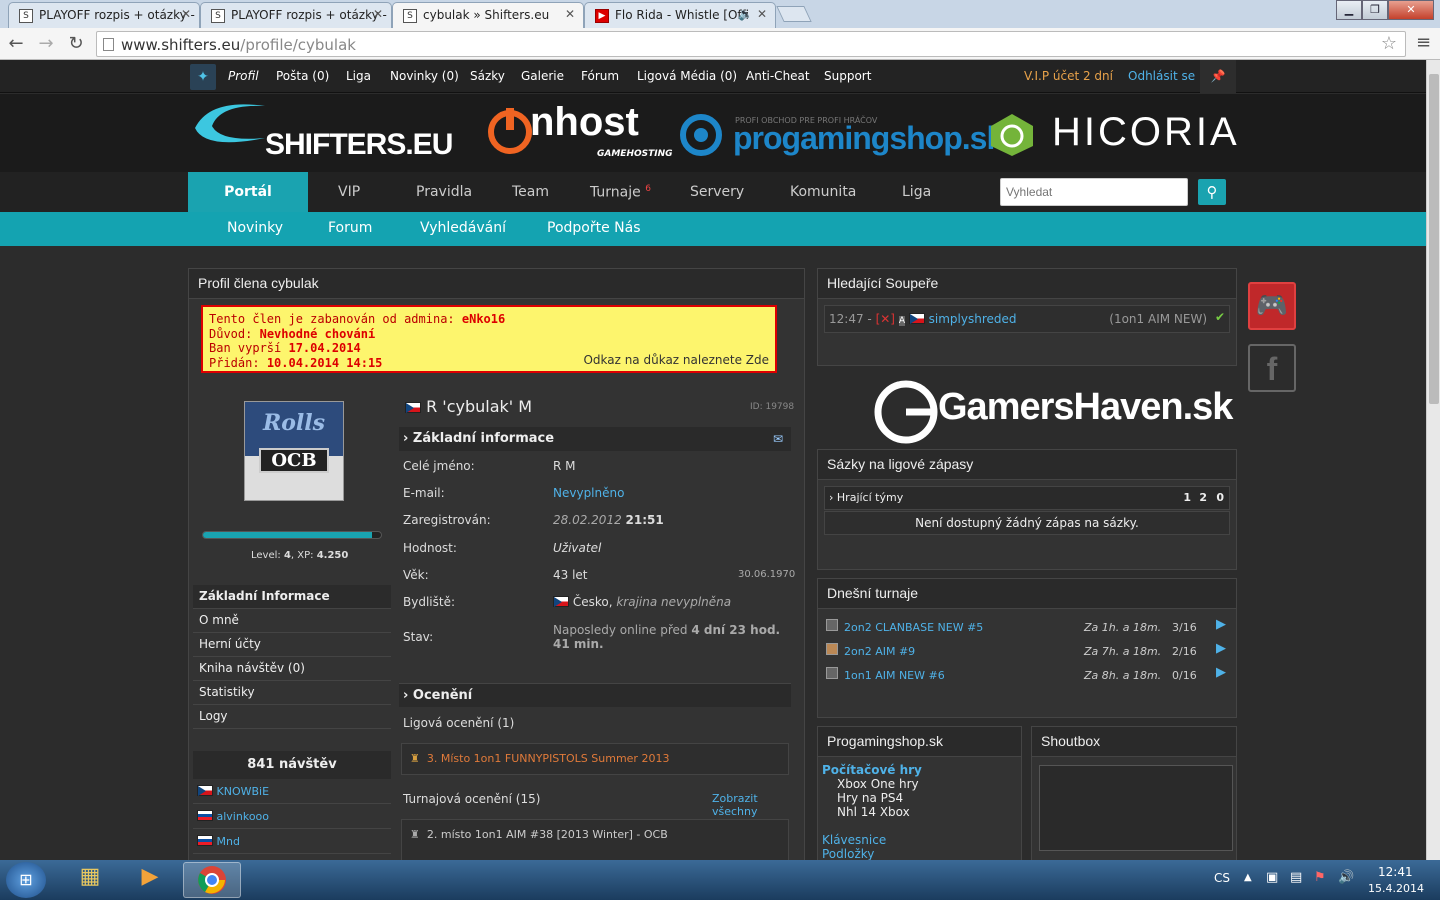 Image resolution: width=1440 pixels, height=900 pixels. Describe the element at coordinates (1411, 10) in the screenshot. I see `window-close-button: ✕` at that location.